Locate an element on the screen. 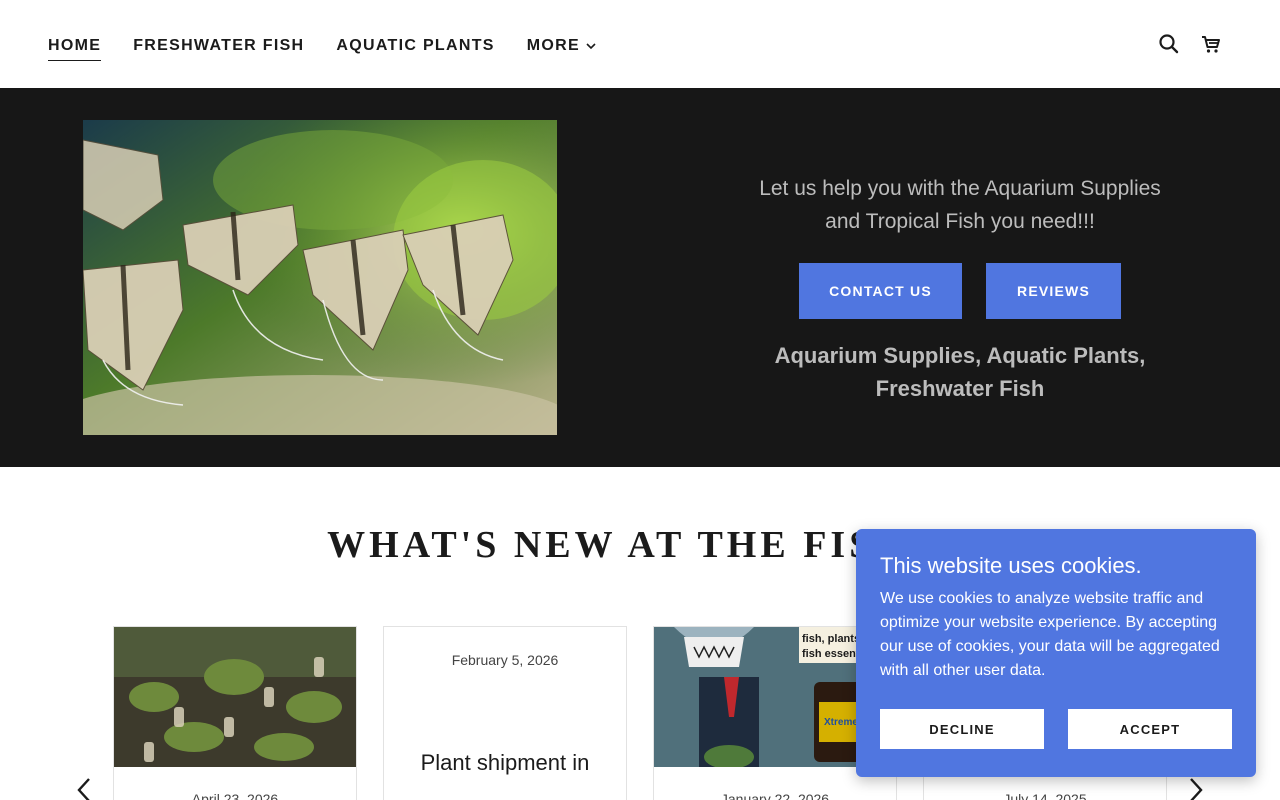 This screenshot has width=1280, height=800. nav-more-label: MORE is located at coordinates (553, 45).